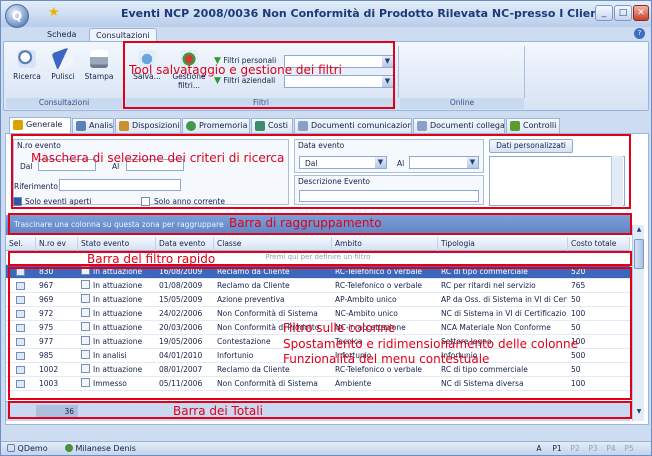 The height and width of the screenshot is (456, 652). I want to click on printer-icon, so click(99, 59).